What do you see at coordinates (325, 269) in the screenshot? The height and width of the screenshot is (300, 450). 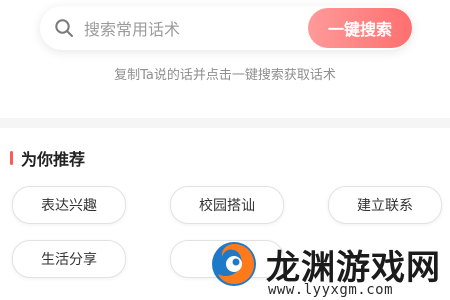 I see `site-watermark: 龙渊游戏网 www.lyyxgm.com` at bounding box center [325, 269].